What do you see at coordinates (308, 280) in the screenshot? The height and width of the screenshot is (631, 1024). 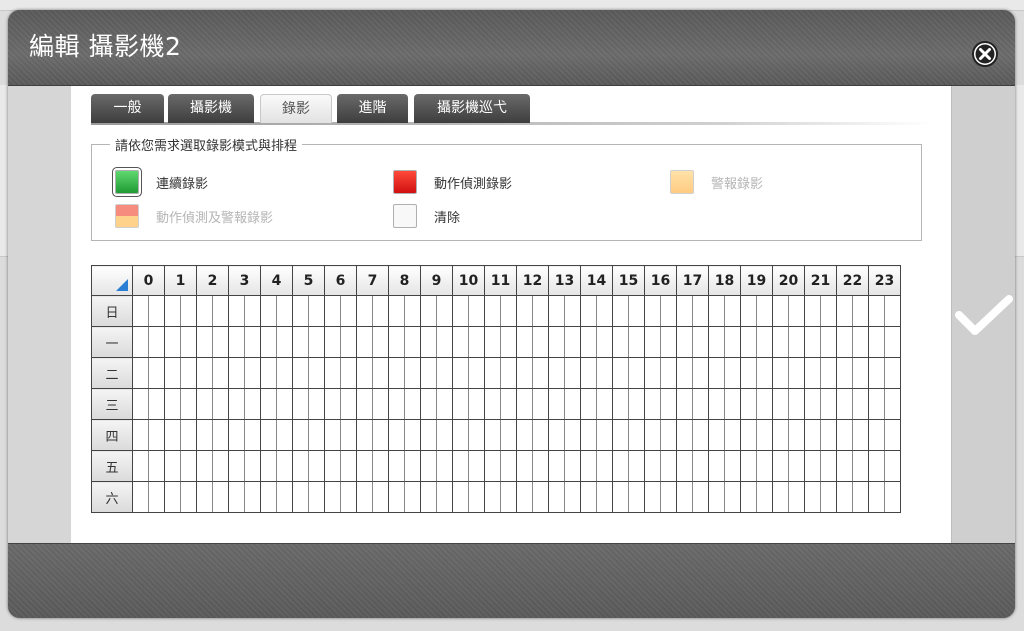 I see `hour-header: 5` at bounding box center [308, 280].